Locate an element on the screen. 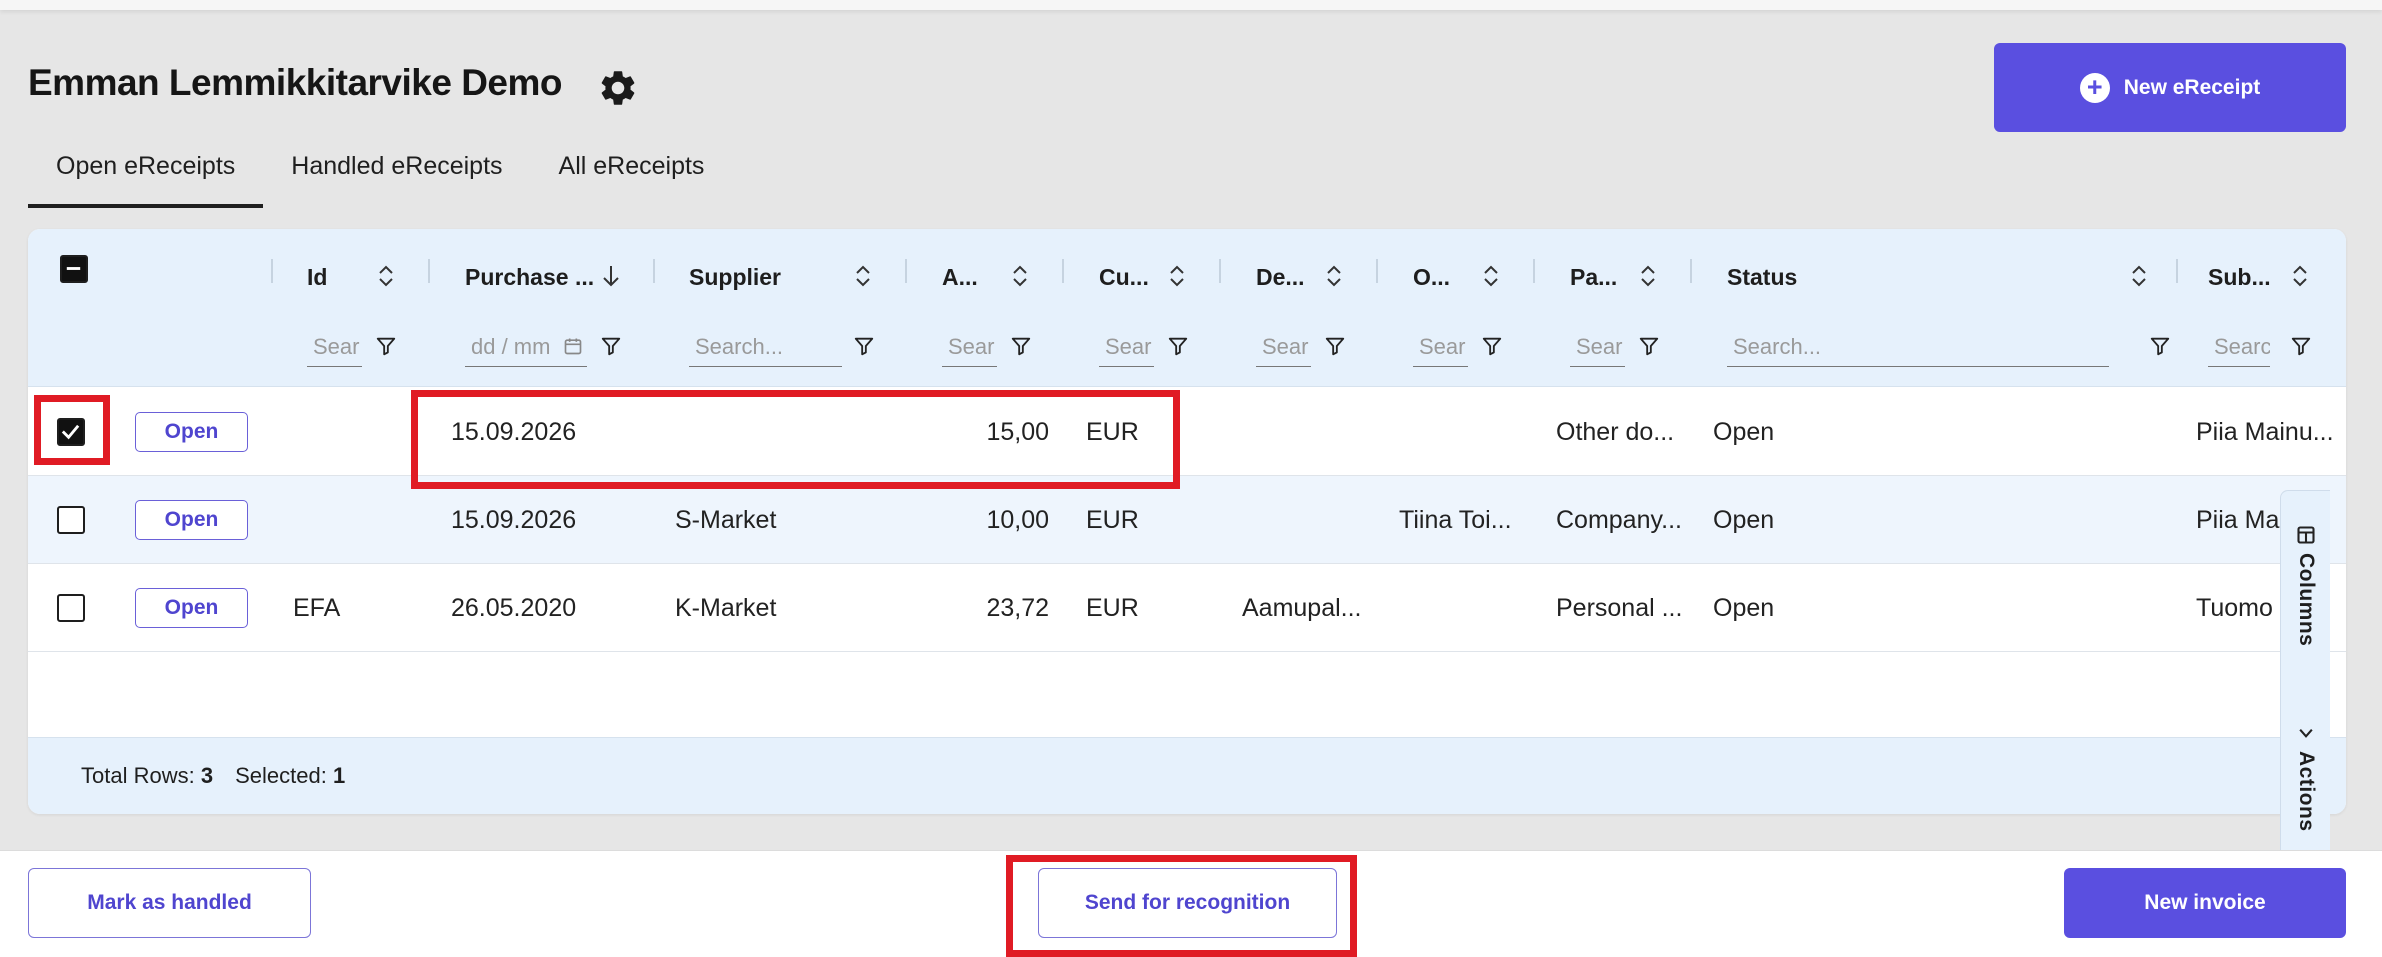 The width and height of the screenshot is (2382, 957). cell-purchase-date: 26.05.2020 is located at coordinates (514, 607).